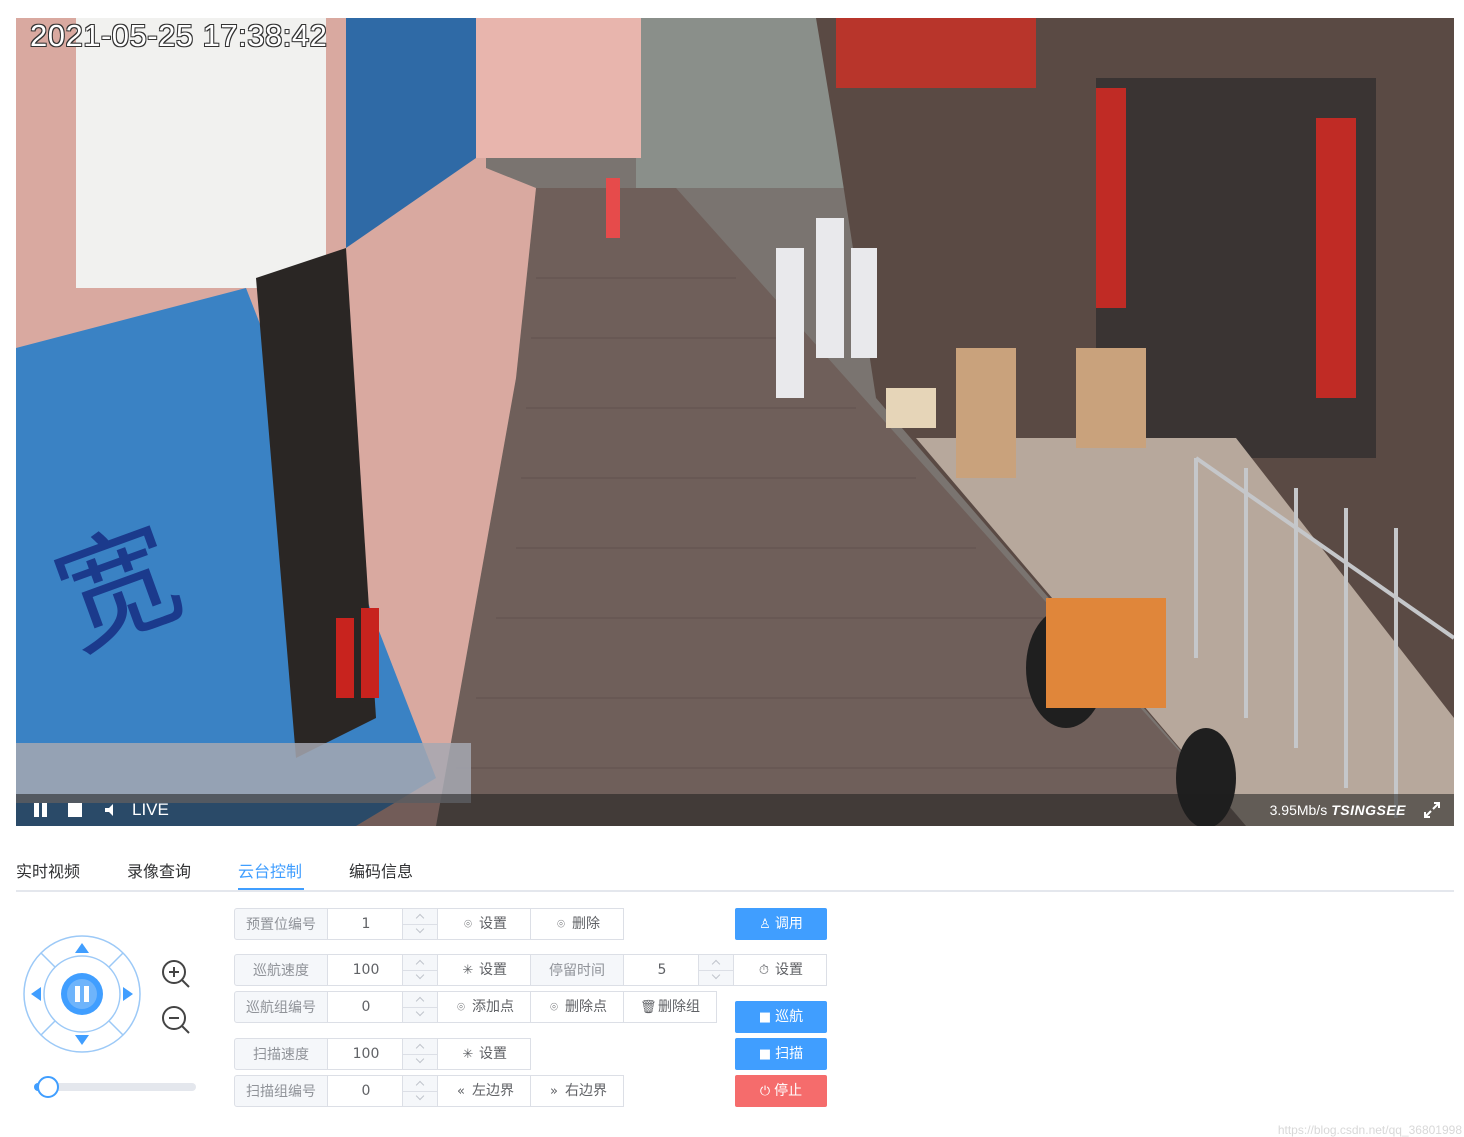 This screenshot has height=1137, width=1464. I want to click on cruise-button: ■ 巡航, so click(781, 1017).